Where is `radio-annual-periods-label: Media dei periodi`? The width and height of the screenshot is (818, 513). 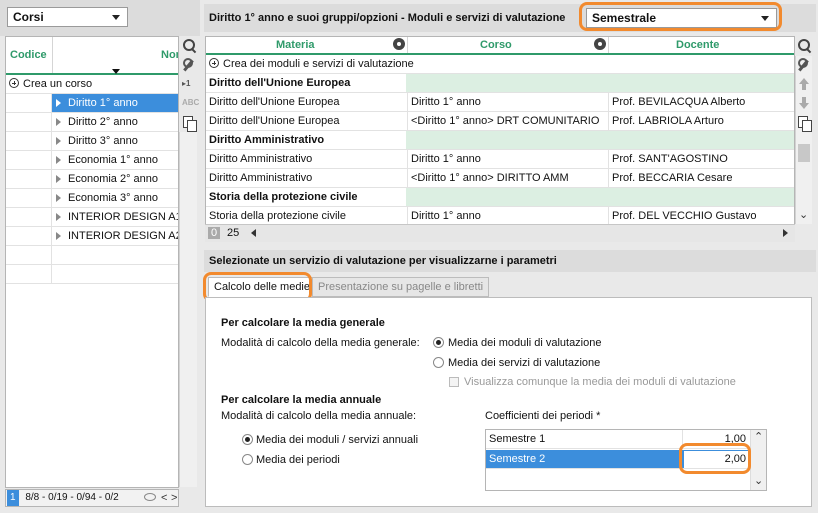
radio-annual-periods-label: Media dei periodi is located at coordinates (298, 460).